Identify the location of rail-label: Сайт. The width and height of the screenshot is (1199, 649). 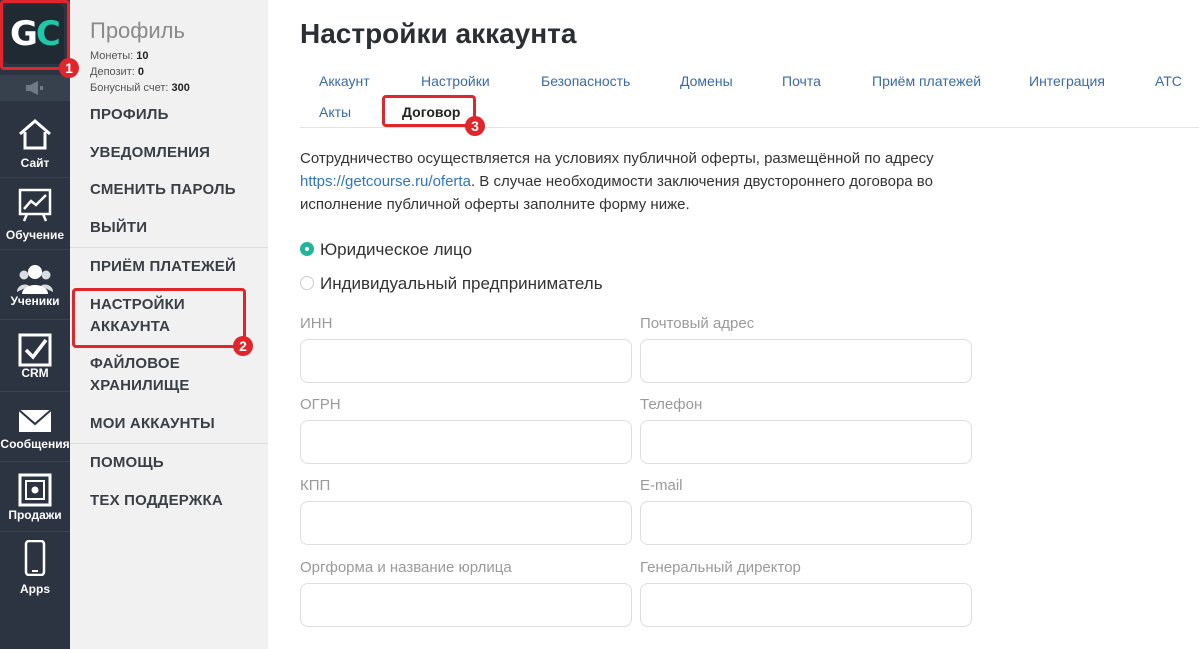
(35, 163).